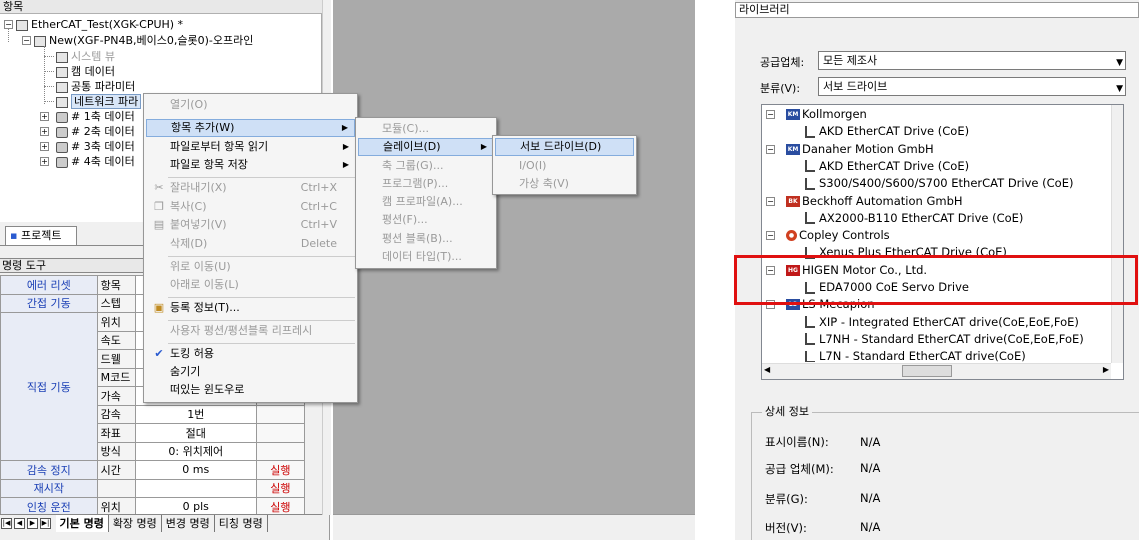 Image resolution: width=1139 pixels, height=540 pixels. What do you see at coordinates (250, 390) in the screenshot?
I see `menu-item-float-window: 떠있는 윈도우로` at bounding box center [250, 390].